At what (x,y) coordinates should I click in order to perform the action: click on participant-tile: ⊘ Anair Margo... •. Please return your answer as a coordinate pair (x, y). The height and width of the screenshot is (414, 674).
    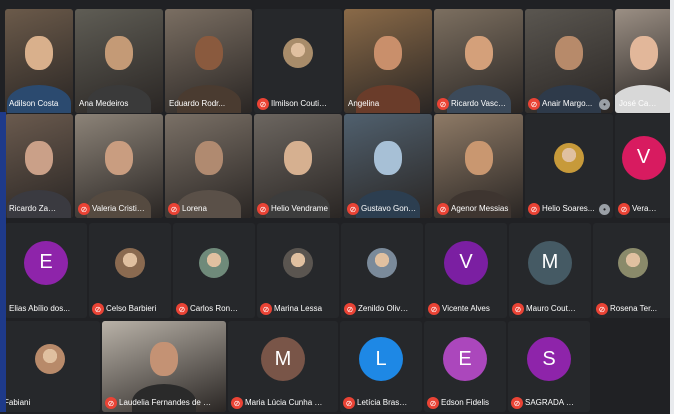
    Looking at the image, I should click on (569, 61).